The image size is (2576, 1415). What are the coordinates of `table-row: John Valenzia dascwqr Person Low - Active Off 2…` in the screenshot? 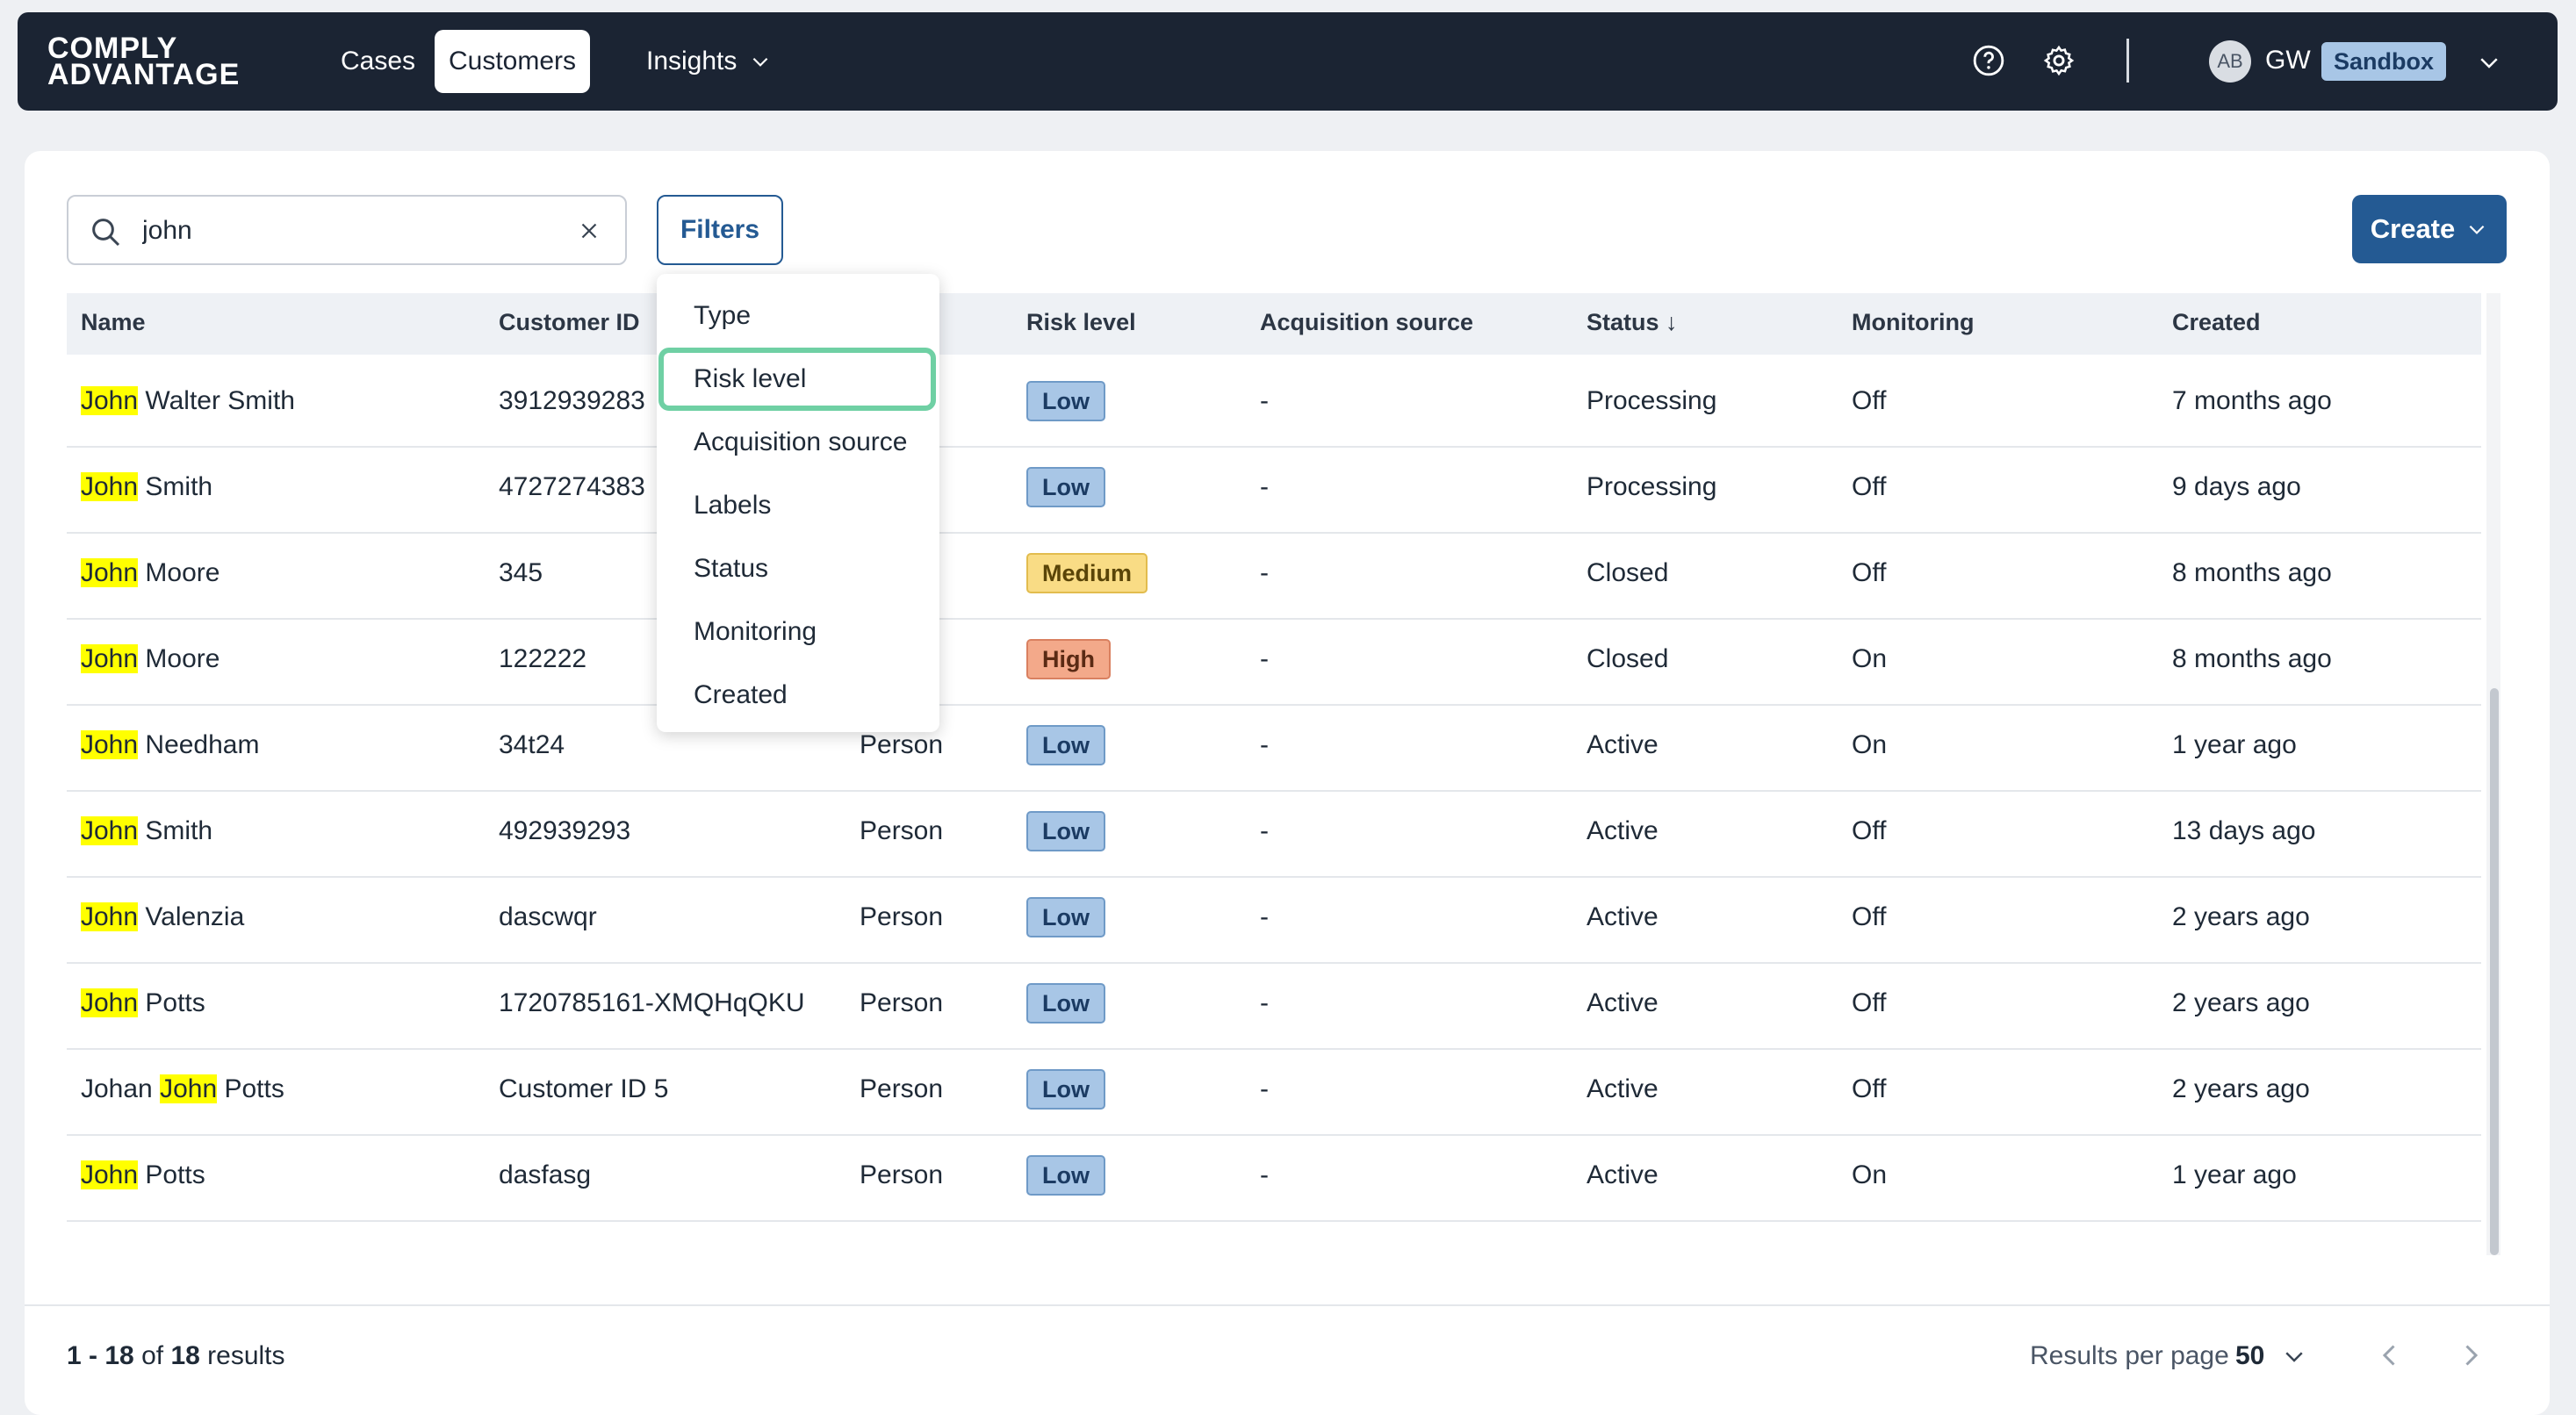 It's located at (1274, 921).